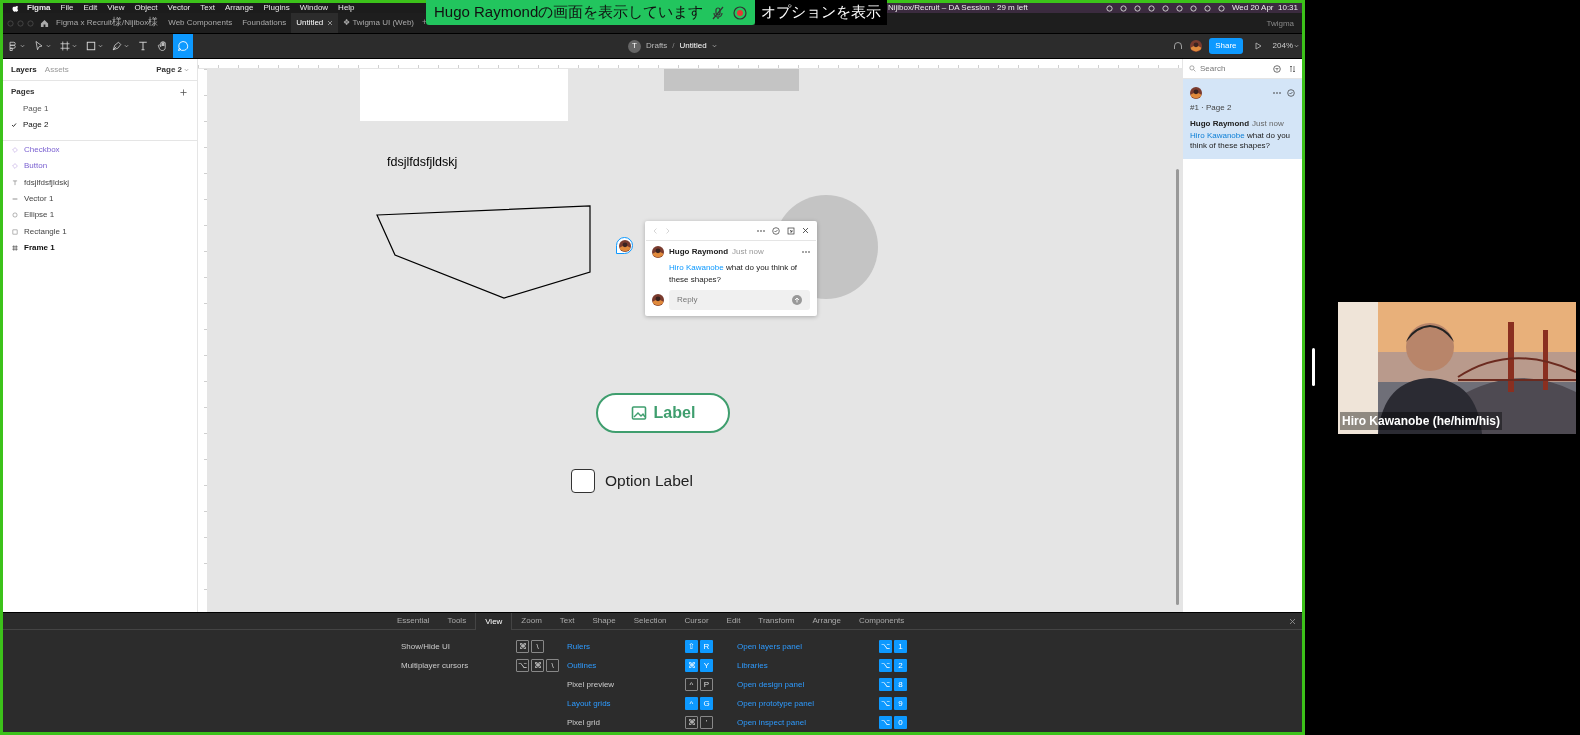 Image resolution: width=1580 pixels, height=735 pixels. I want to click on shortcut-tab: Text, so click(567, 621).